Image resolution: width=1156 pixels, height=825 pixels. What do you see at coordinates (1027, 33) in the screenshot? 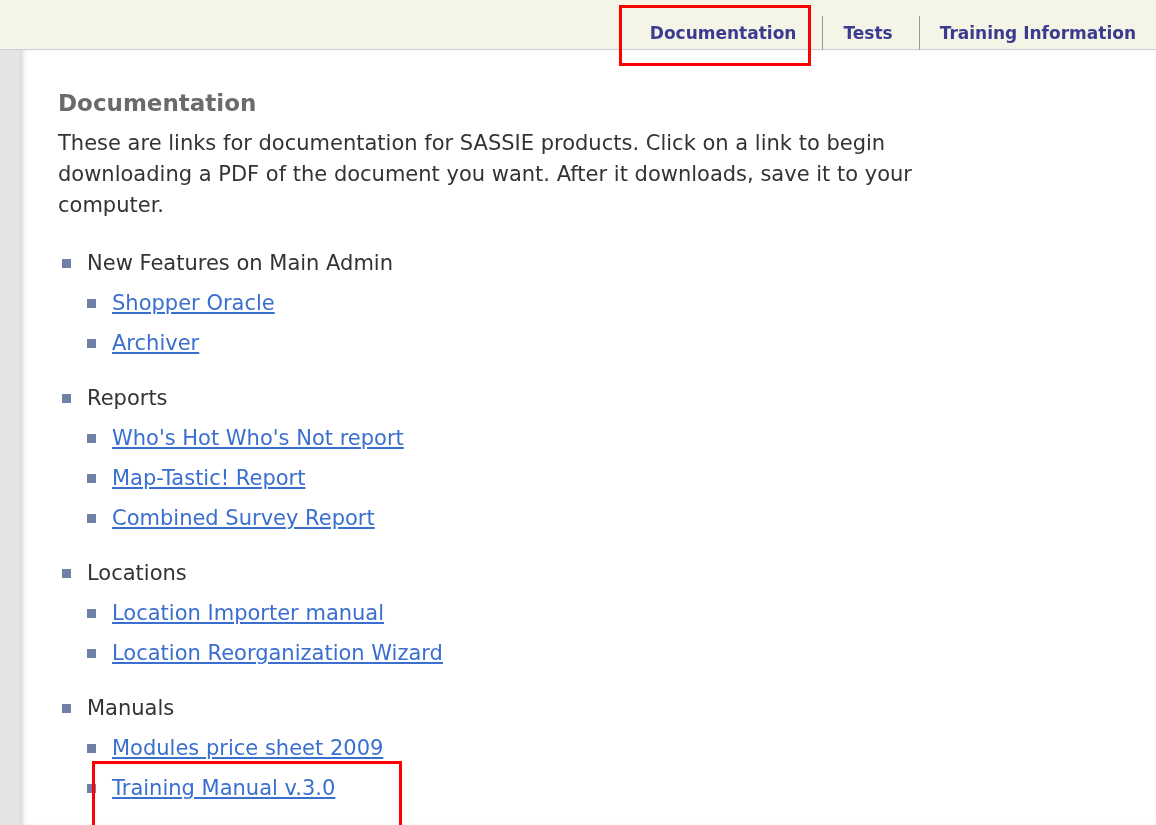
I see `nav-tab: Training Information` at bounding box center [1027, 33].